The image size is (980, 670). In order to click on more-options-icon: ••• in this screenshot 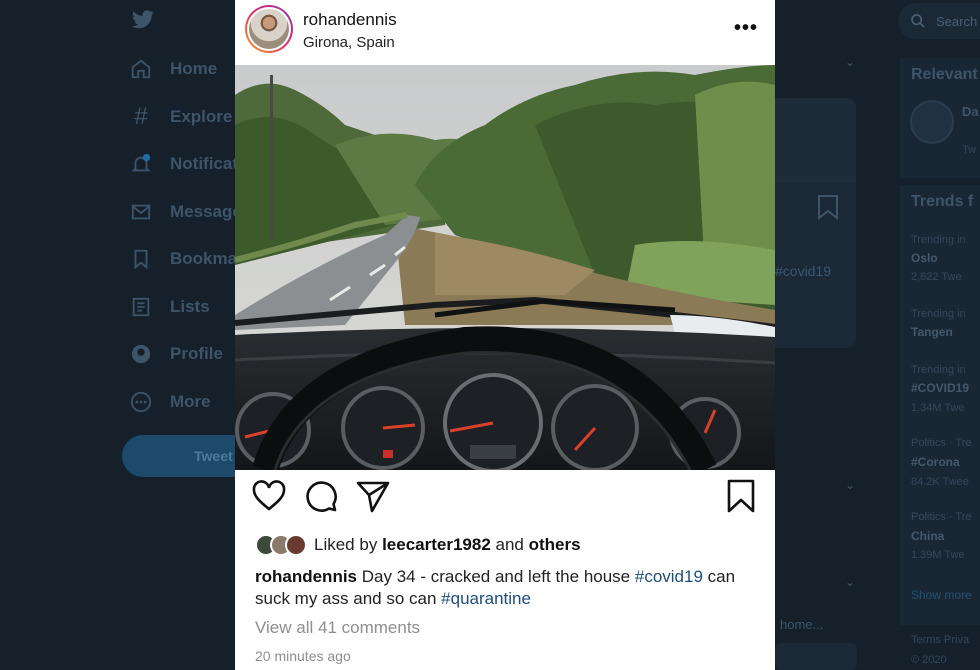, I will do `click(746, 30)`.